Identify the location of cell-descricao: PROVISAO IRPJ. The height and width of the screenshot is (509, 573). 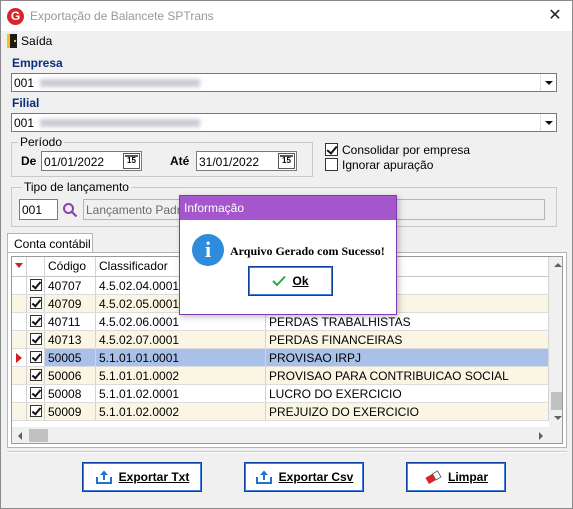
(407, 357).